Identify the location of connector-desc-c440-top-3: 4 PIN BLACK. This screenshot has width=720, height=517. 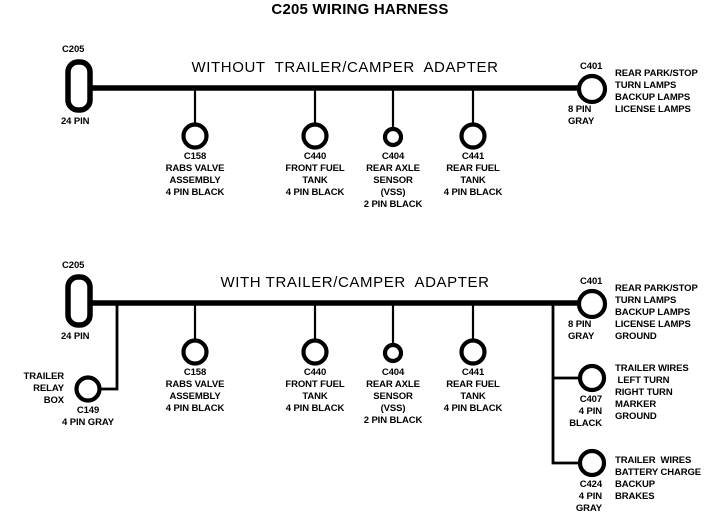
(315, 192).